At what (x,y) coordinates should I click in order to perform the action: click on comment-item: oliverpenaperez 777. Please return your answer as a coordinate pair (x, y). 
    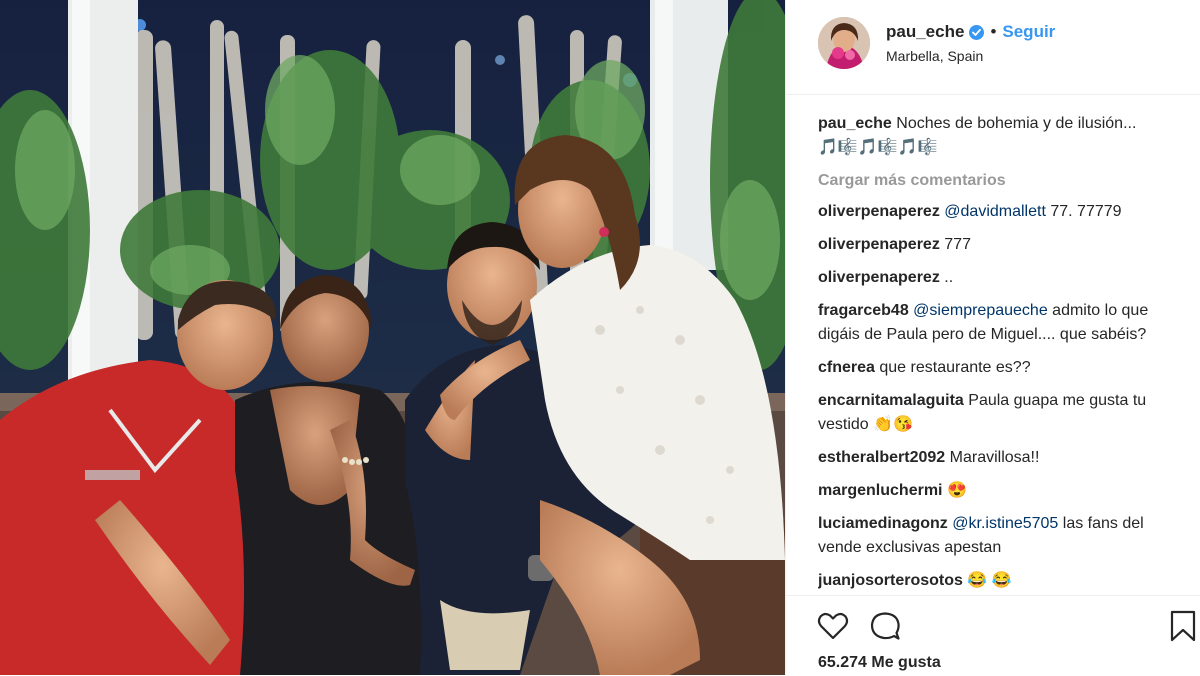
    Looking at the image, I should click on (995, 245).